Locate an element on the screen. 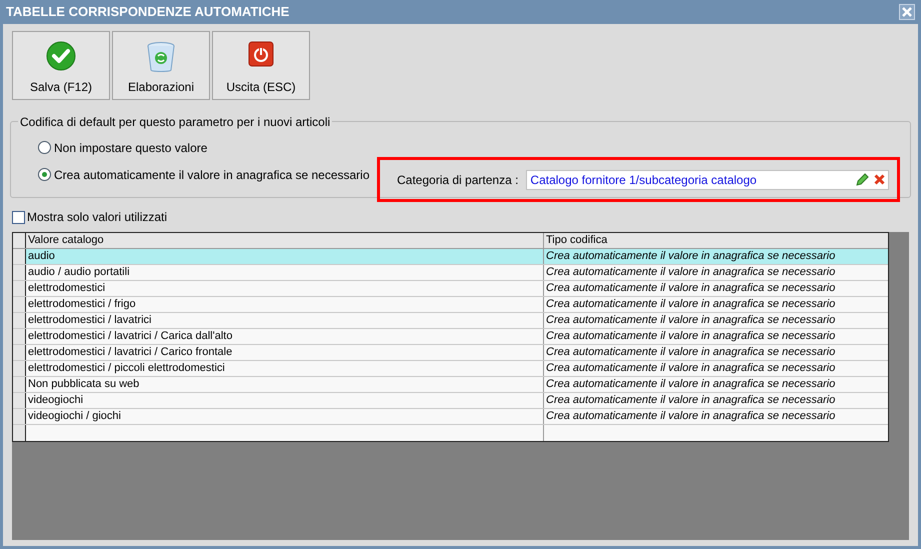 The width and height of the screenshot is (921, 549). recycle-bin-icon is located at coordinates (161, 57).